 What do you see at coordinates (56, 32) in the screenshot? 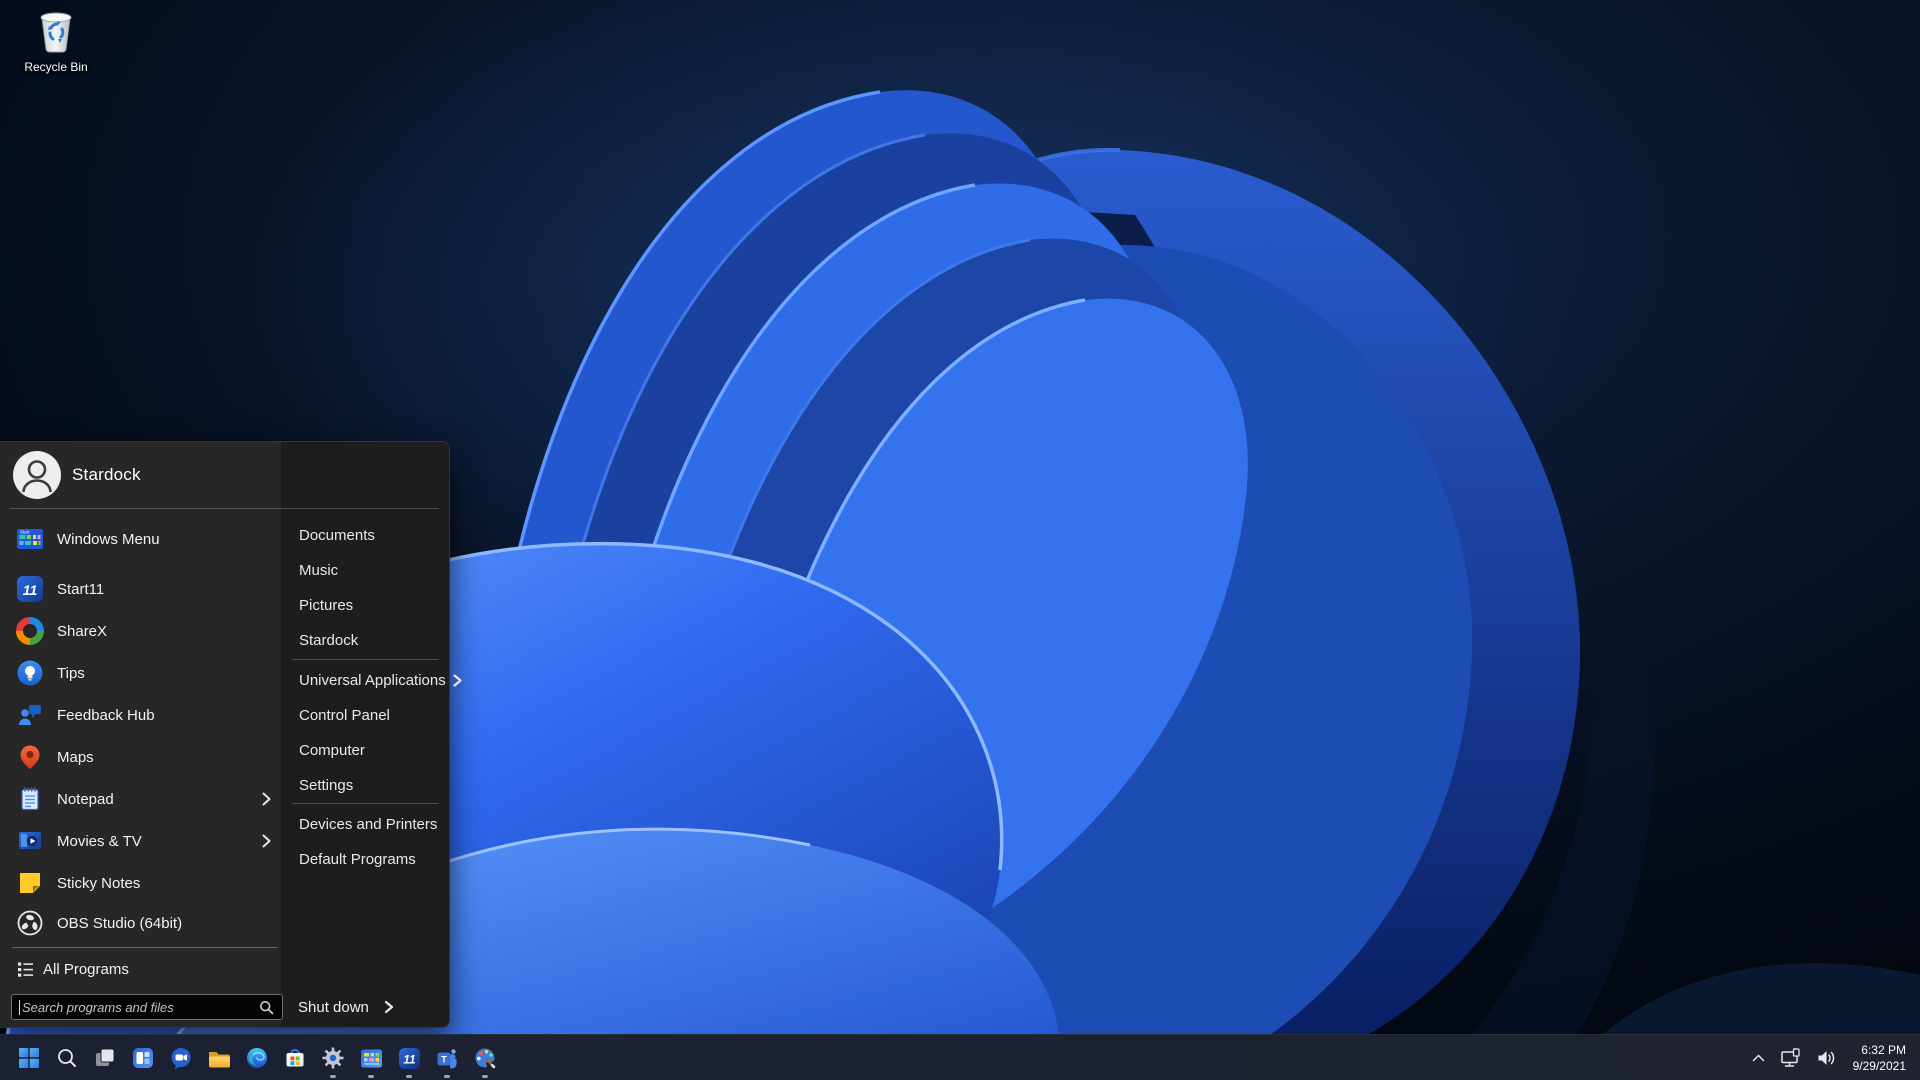
I see `recycle-bin-icon` at bounding box center [56, 32].